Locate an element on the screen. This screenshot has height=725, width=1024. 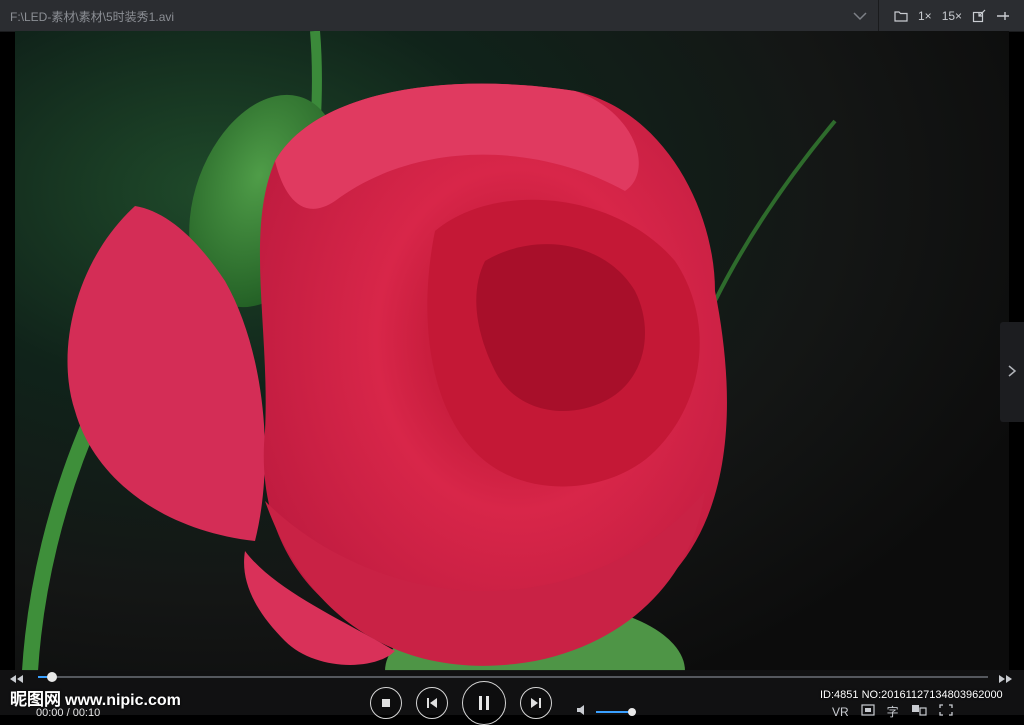
pause-icon is located at coordinates (484, 703).